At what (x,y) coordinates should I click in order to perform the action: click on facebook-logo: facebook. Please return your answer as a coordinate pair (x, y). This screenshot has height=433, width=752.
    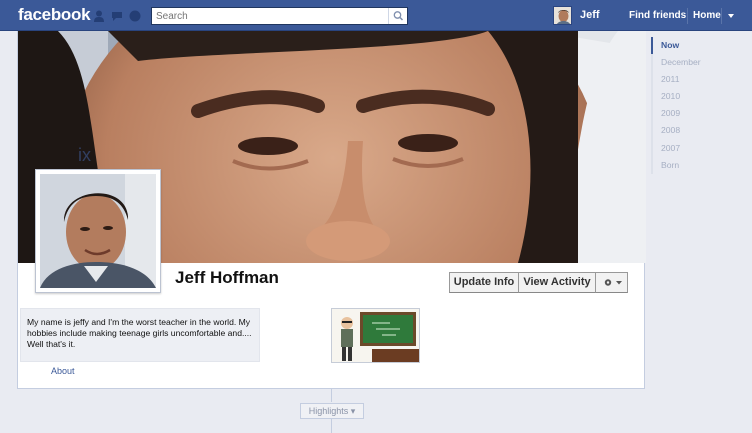
    Looking at the image, I should click on (54, 15).